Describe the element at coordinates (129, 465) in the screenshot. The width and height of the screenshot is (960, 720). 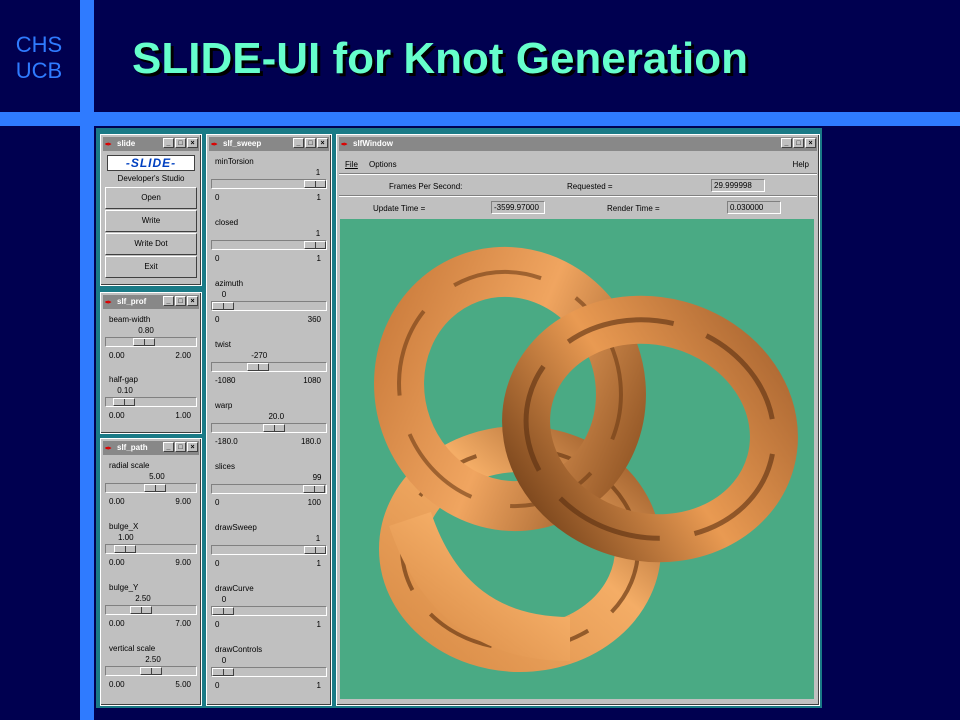
I see `slider-label: radial scale` at that location.